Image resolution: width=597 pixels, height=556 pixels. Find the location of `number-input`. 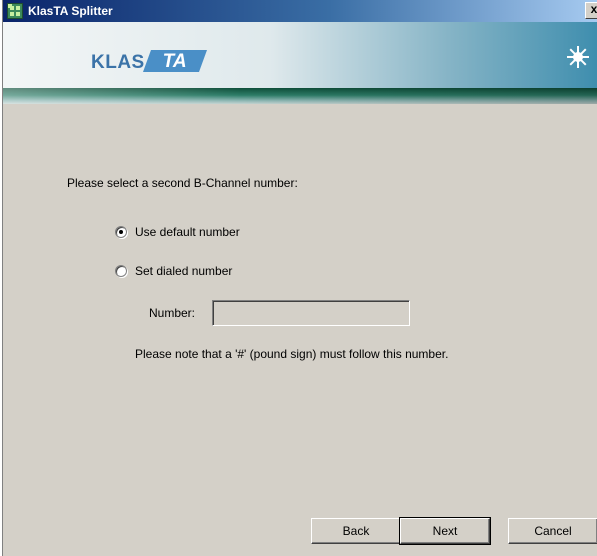

number-input is located at coordinates (311, 313).